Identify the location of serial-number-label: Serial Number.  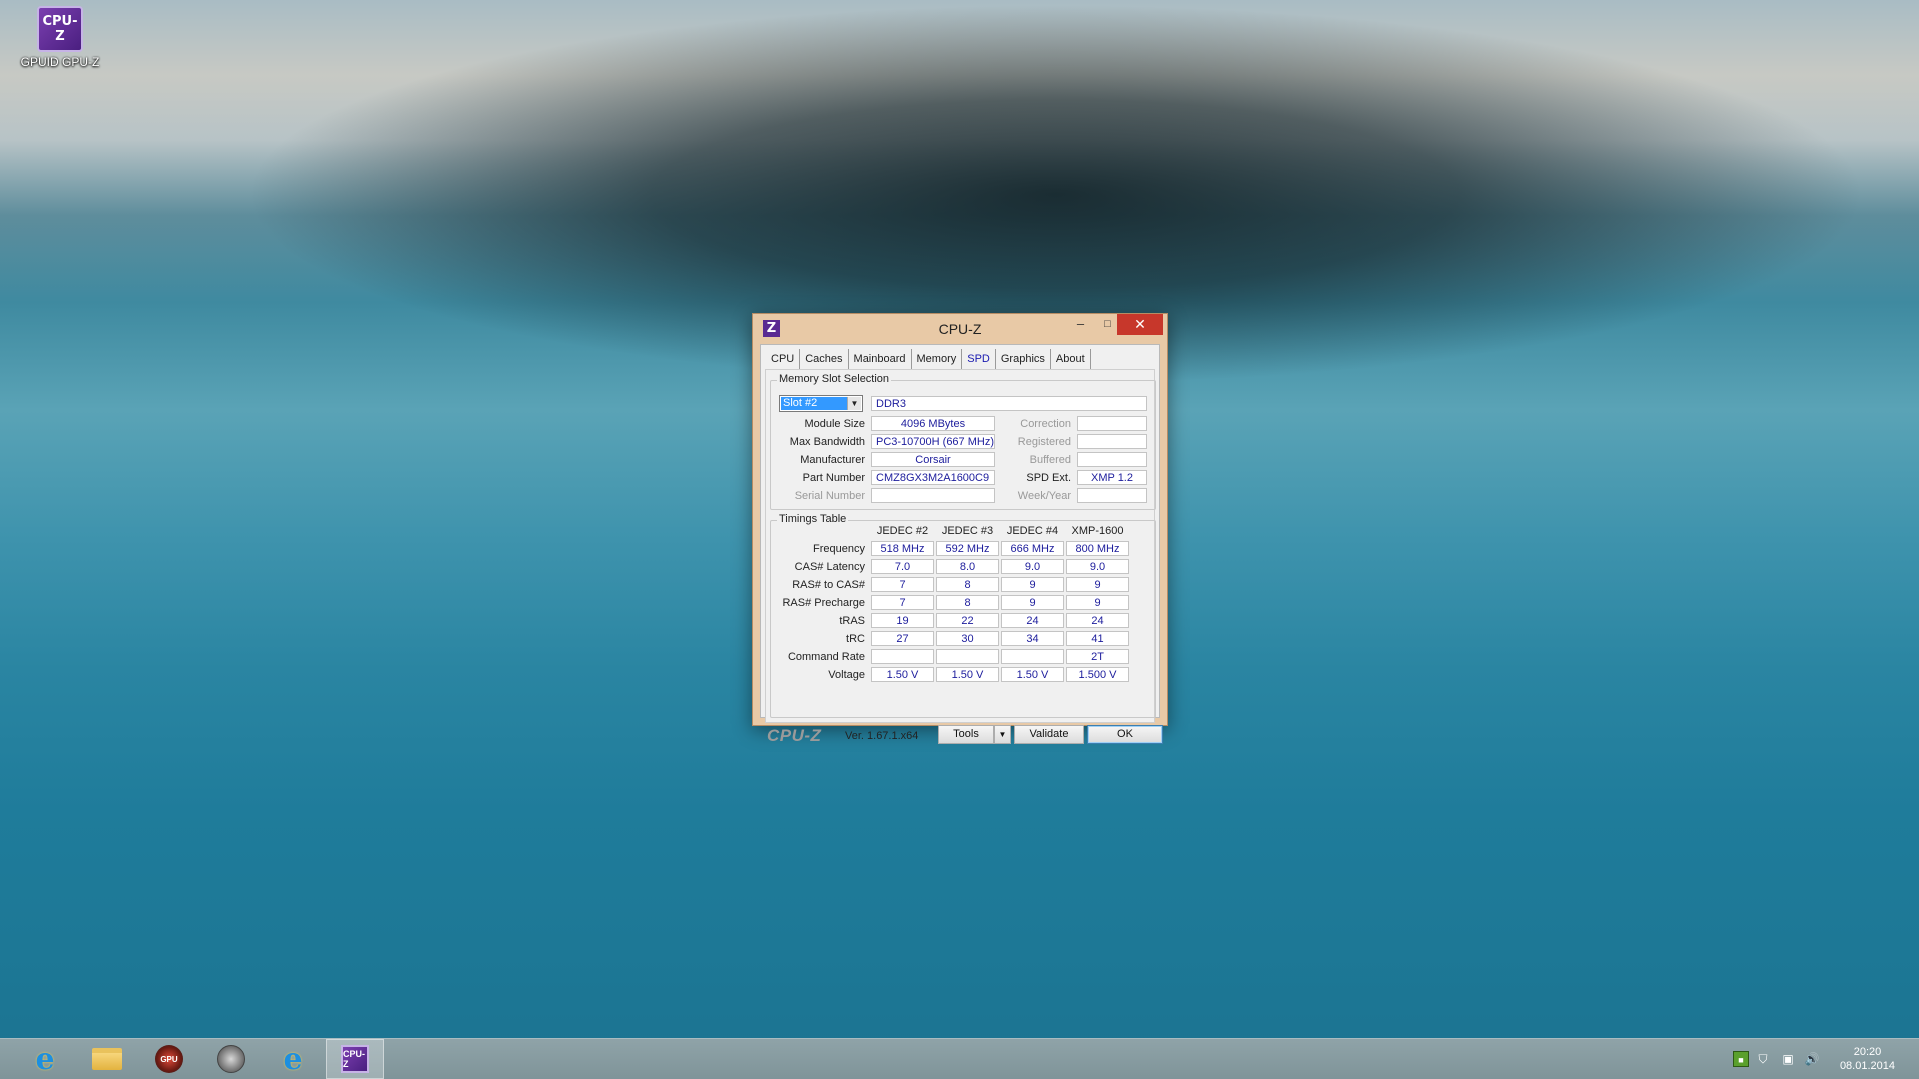
(829, 496).